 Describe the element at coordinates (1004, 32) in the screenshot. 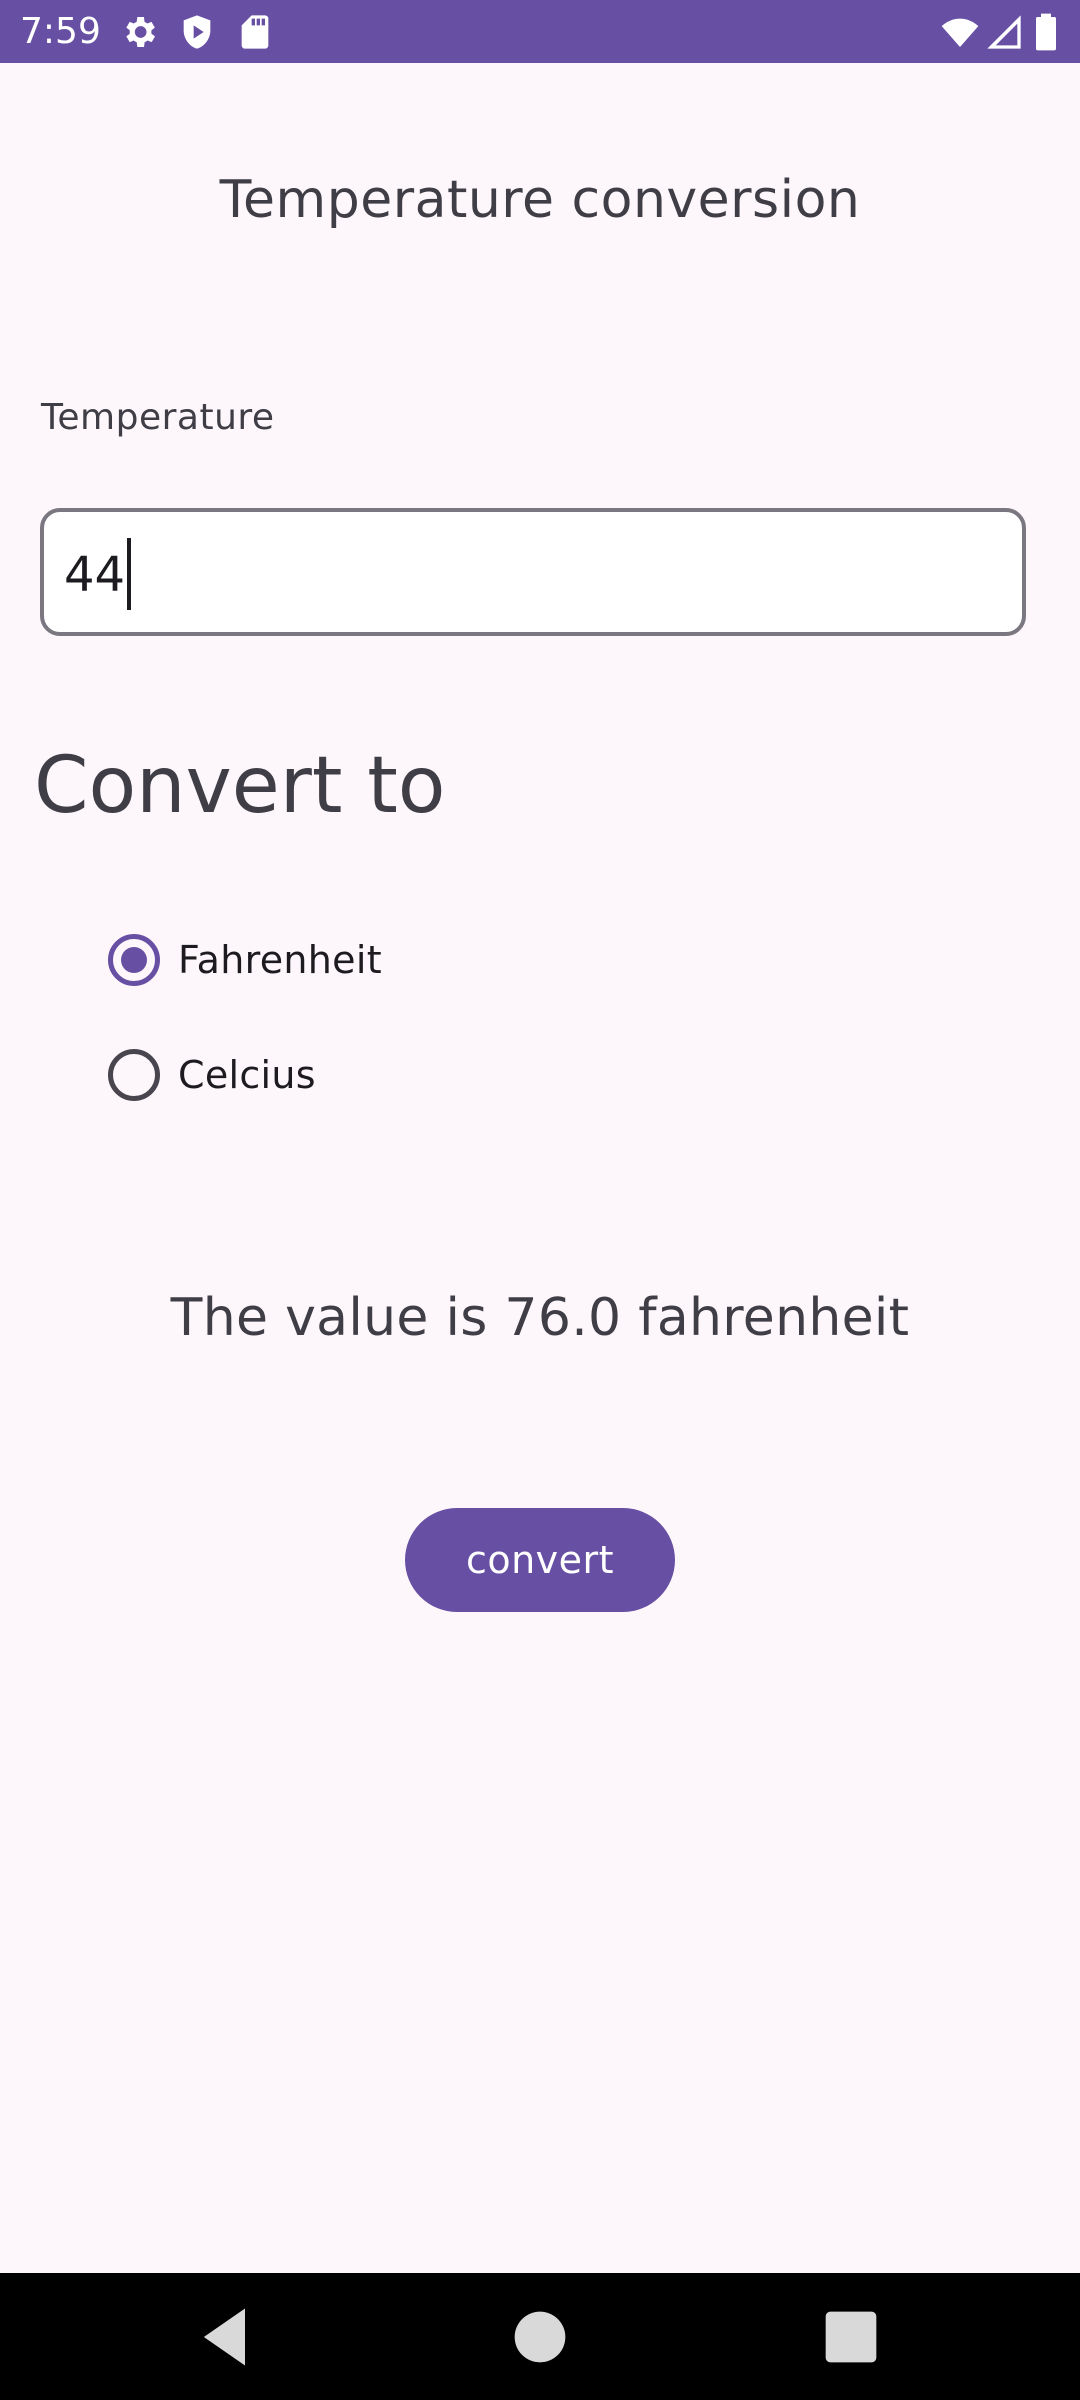

I see `cell-signal-icon` at that location.